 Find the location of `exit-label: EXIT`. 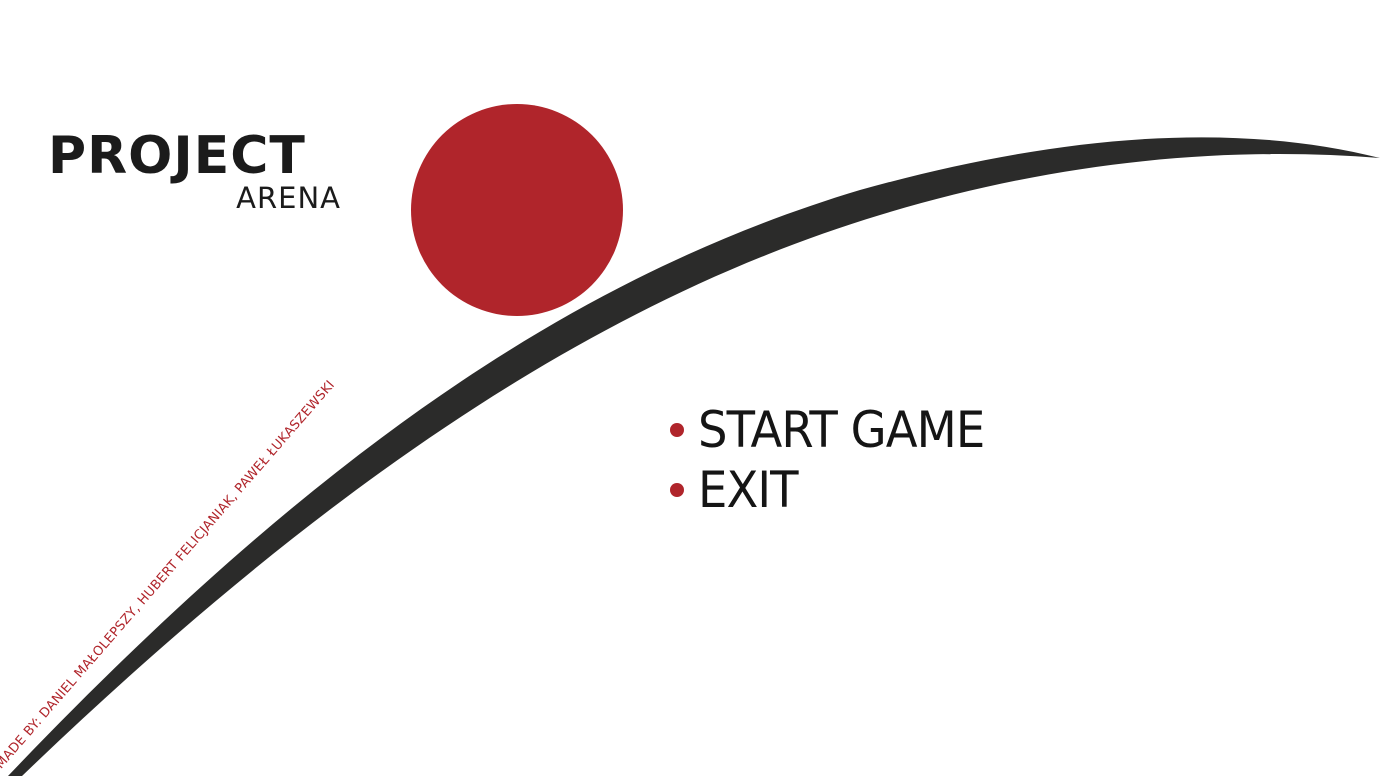

exit-label: EXIT is located at coordinates (748, 490).